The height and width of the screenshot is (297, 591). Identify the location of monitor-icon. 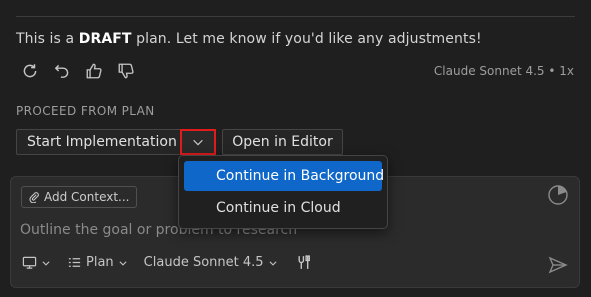
(29, 262).